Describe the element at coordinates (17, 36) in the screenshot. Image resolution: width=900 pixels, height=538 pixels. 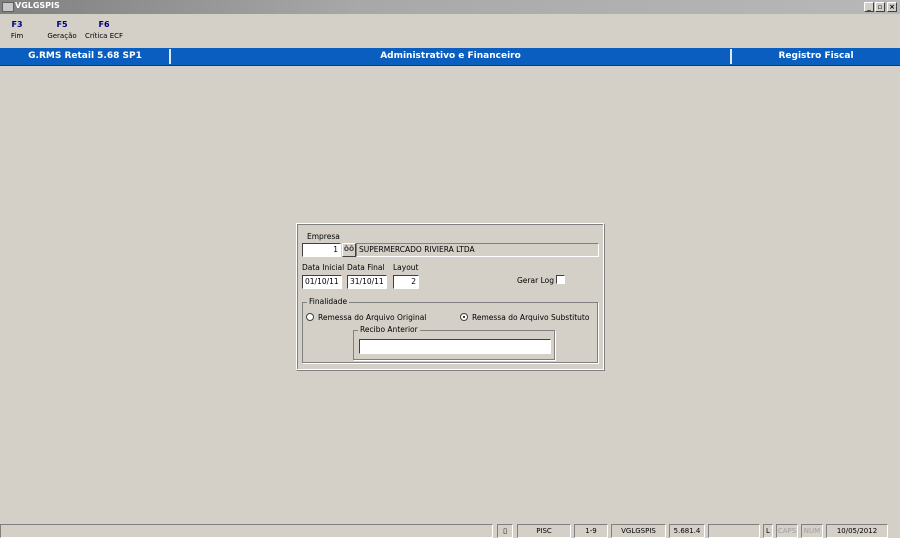
I see `fkey-label: Fim` at that location.